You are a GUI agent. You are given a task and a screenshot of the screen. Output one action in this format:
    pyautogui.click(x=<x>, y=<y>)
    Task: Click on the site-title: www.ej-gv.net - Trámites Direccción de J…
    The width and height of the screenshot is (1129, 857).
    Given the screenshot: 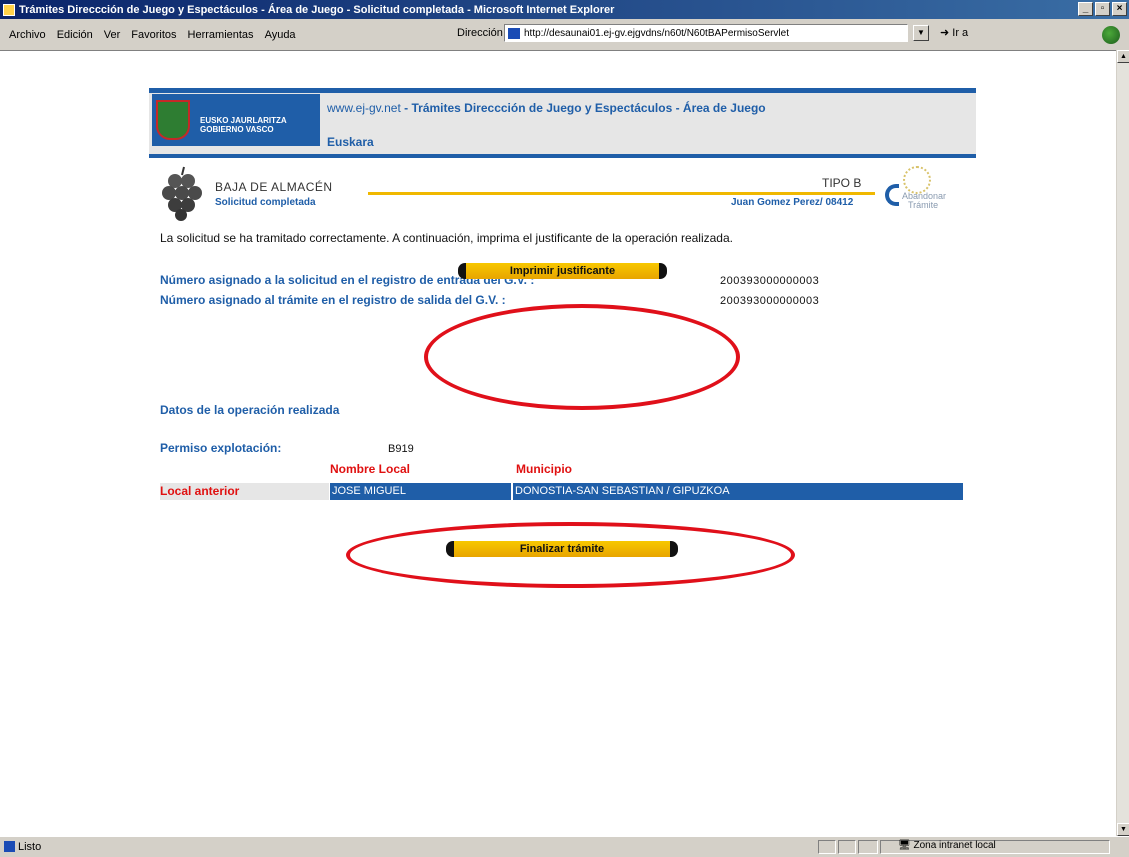 What is the action you would take?
    pyautogui.click(x=546, y=108)
    